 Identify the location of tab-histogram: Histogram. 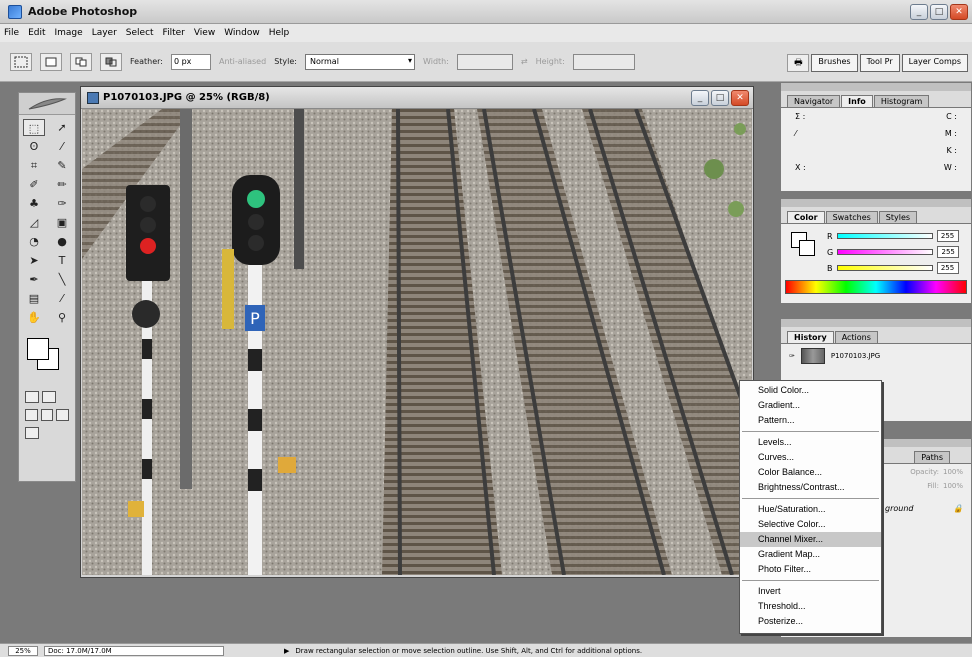
(901, 101).